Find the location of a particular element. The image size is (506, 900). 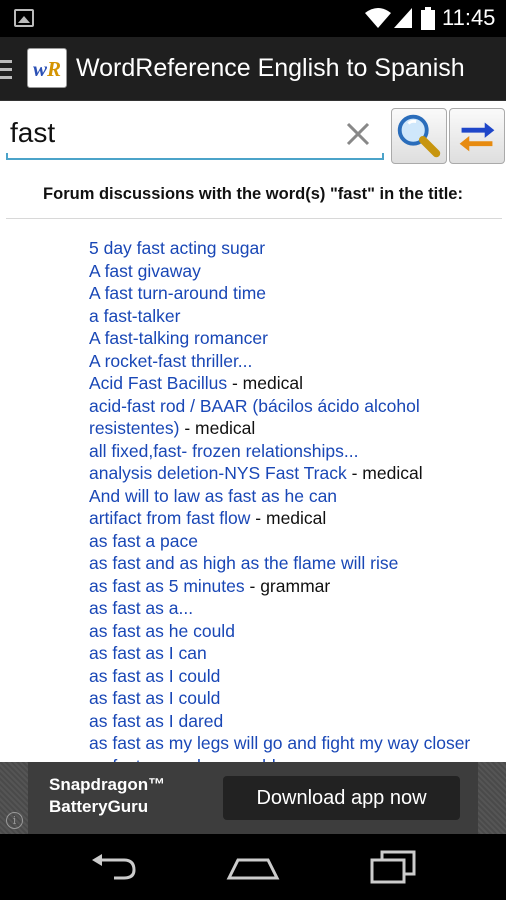

app-logo: wR is located at coordinates (47, 68).